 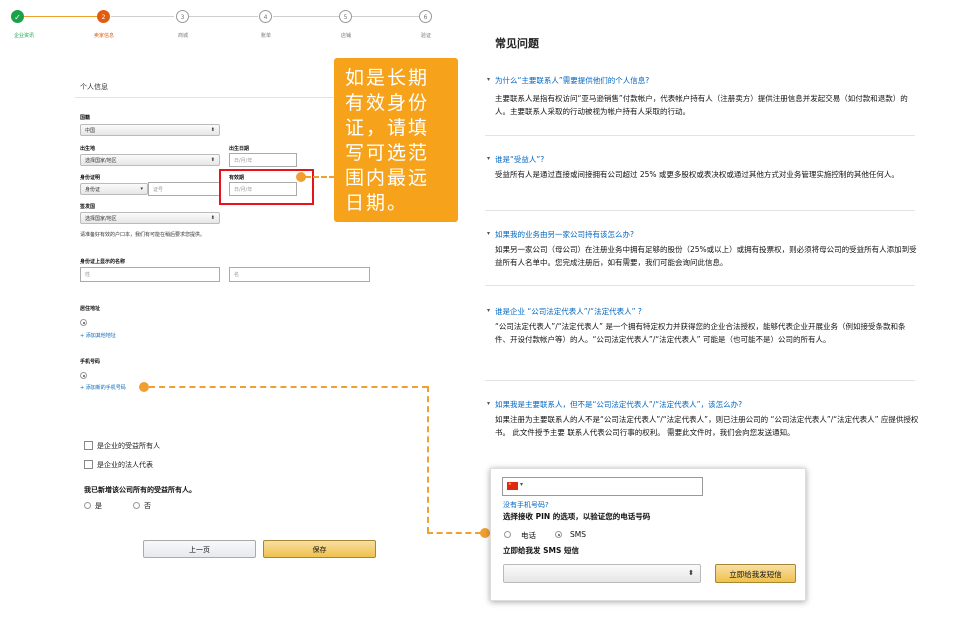 What do you see at coordinates (103, 262) in the screenshot?
I see `name-on-id-label: 身份证上显示的名称` at bounding box center [103, 262].